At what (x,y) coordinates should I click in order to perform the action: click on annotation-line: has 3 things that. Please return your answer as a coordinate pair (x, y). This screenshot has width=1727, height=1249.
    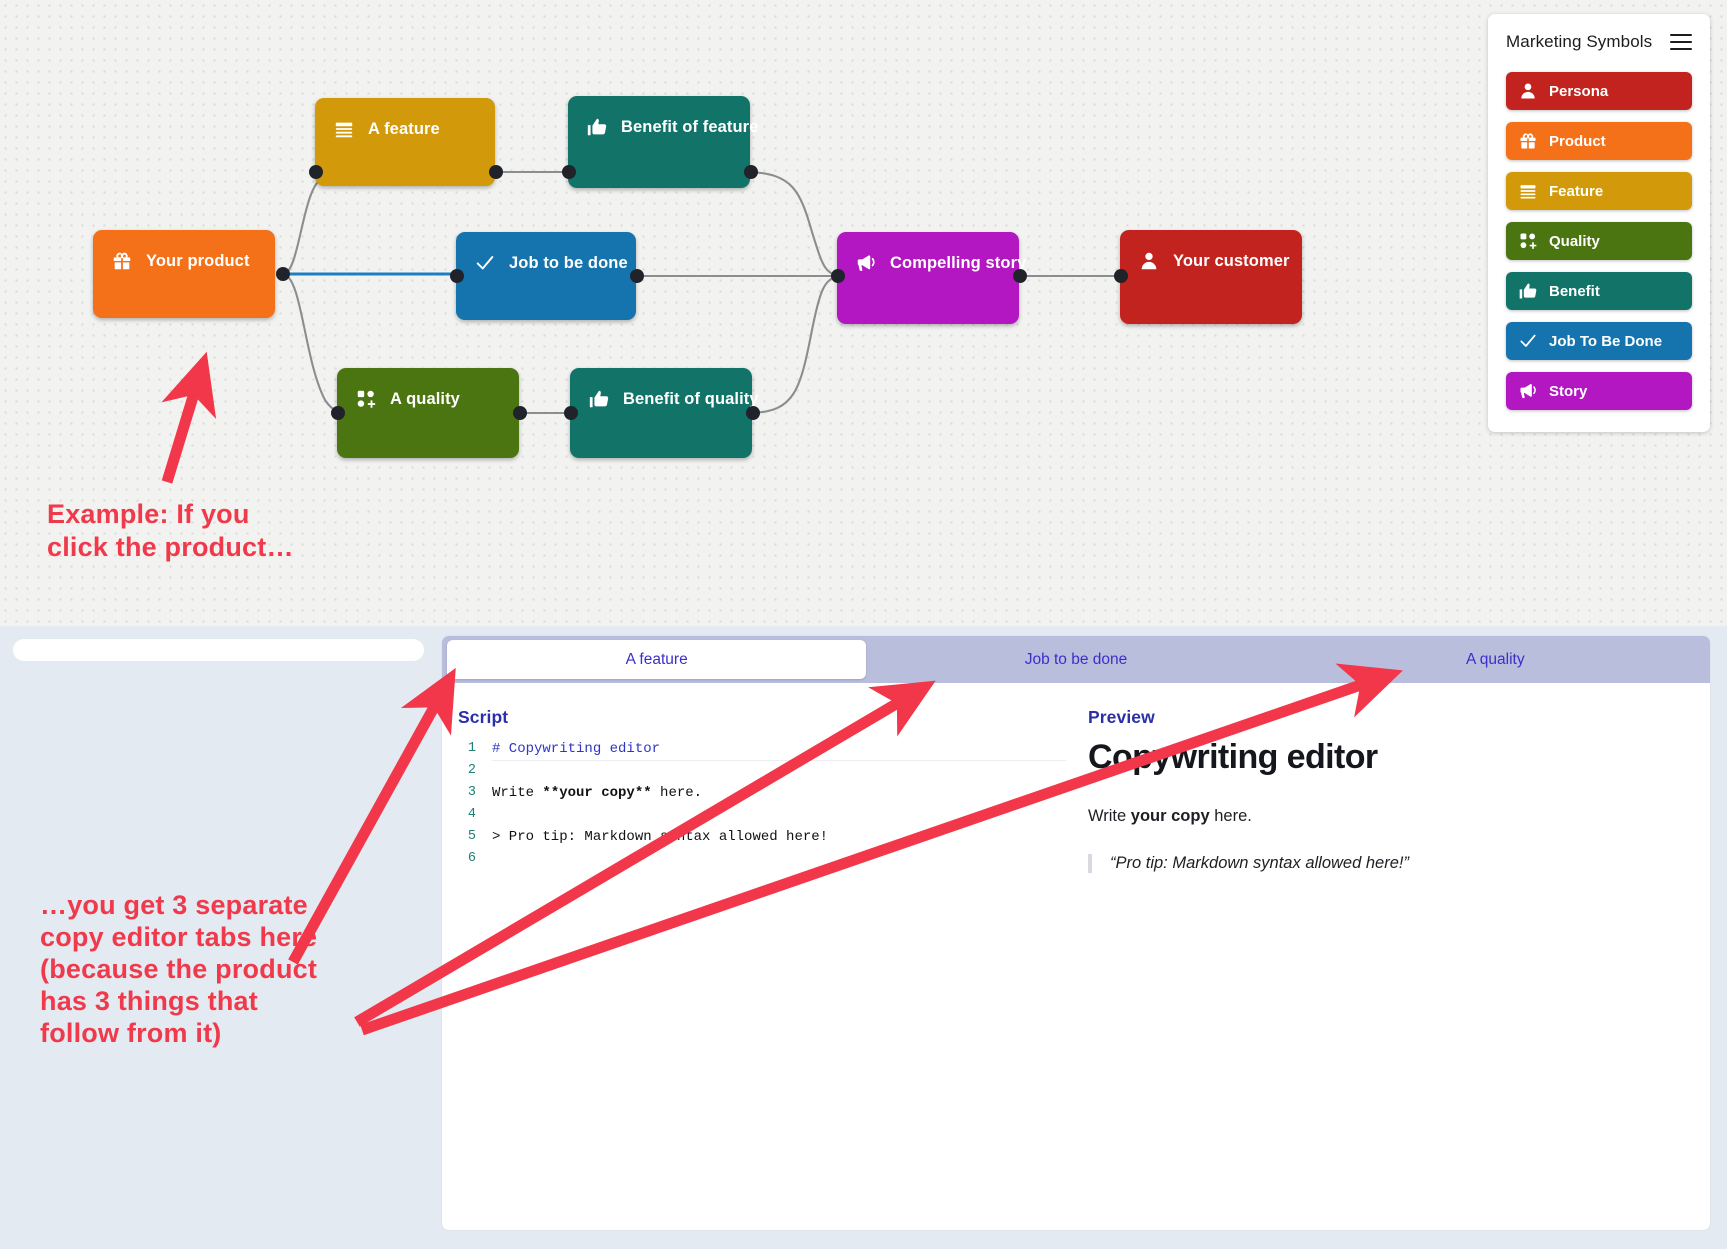
    Looking at the image, I should click on (149, 1001).